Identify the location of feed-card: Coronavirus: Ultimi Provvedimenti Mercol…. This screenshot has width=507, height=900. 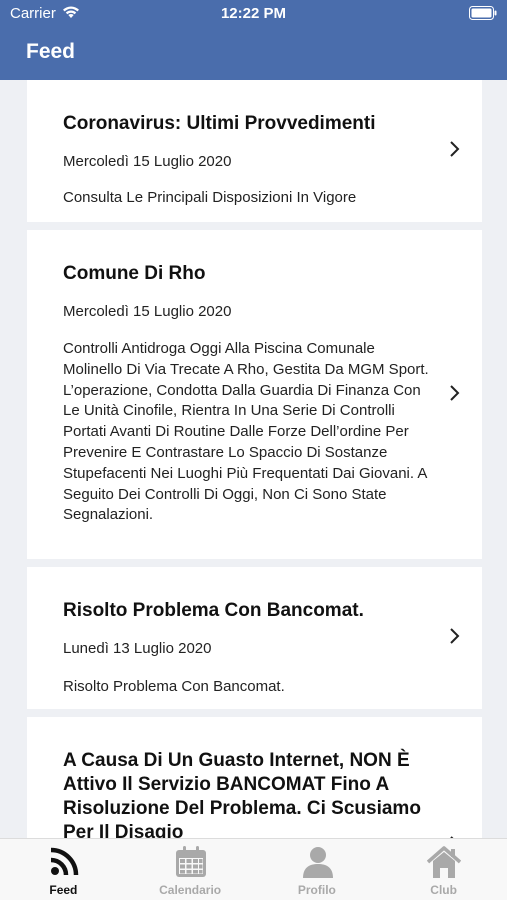
(254, 151).